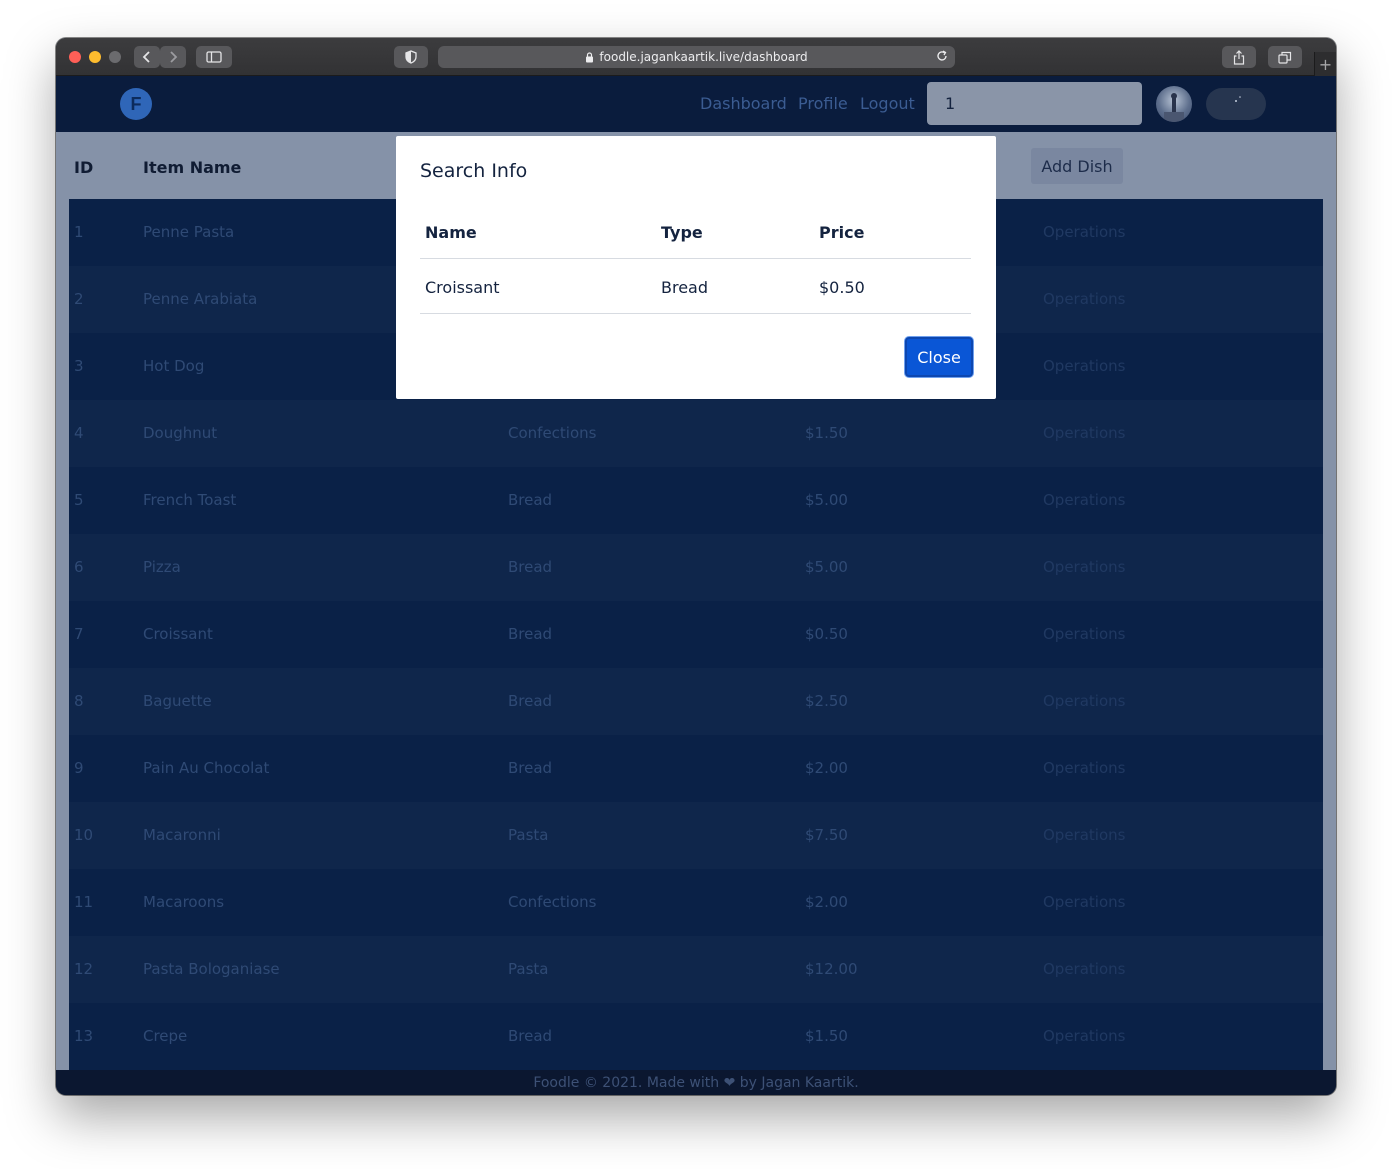 The image size is (1392, 1169). Describe the element at coordinates (206, 768) in the screenshot. I see `row-name: Pain Au Chocolat` at that location.